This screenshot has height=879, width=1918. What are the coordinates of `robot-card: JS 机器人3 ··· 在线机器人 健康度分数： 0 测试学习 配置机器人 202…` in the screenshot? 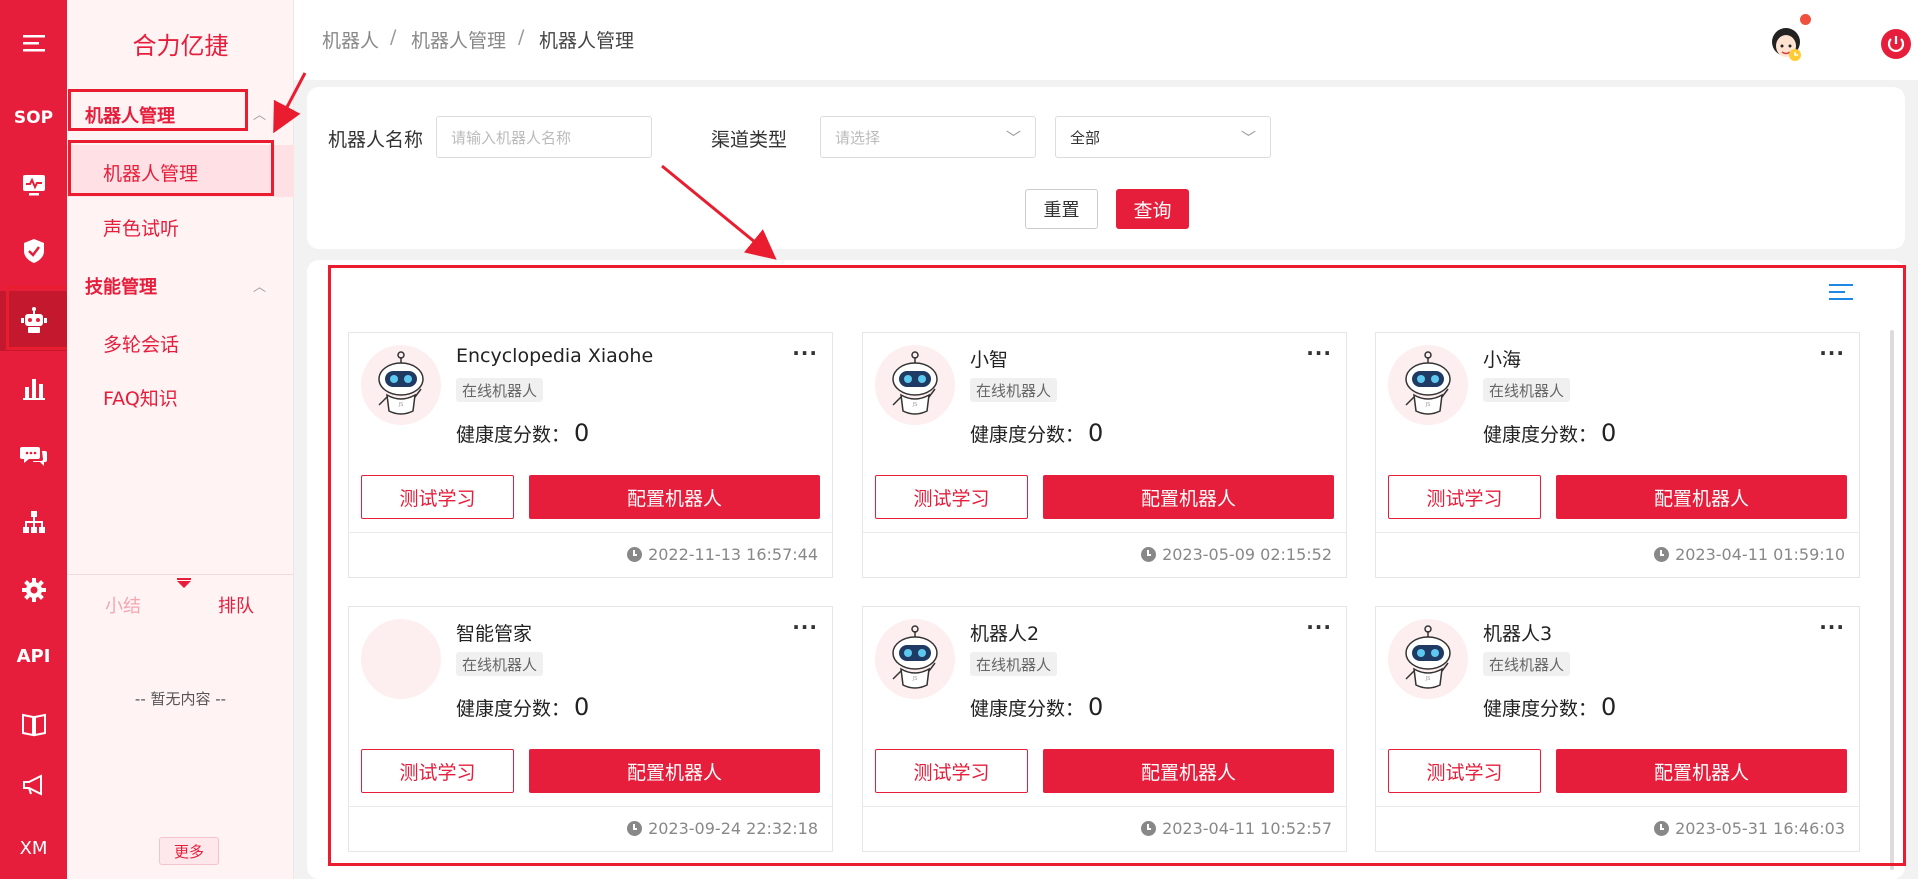 It's located at (1617, 729).